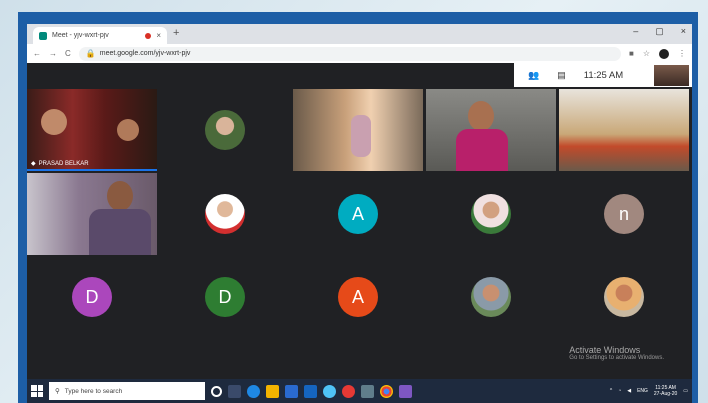 This screenshot has width=708, height=403. I want to click on meet-icon, so click(43, 35).